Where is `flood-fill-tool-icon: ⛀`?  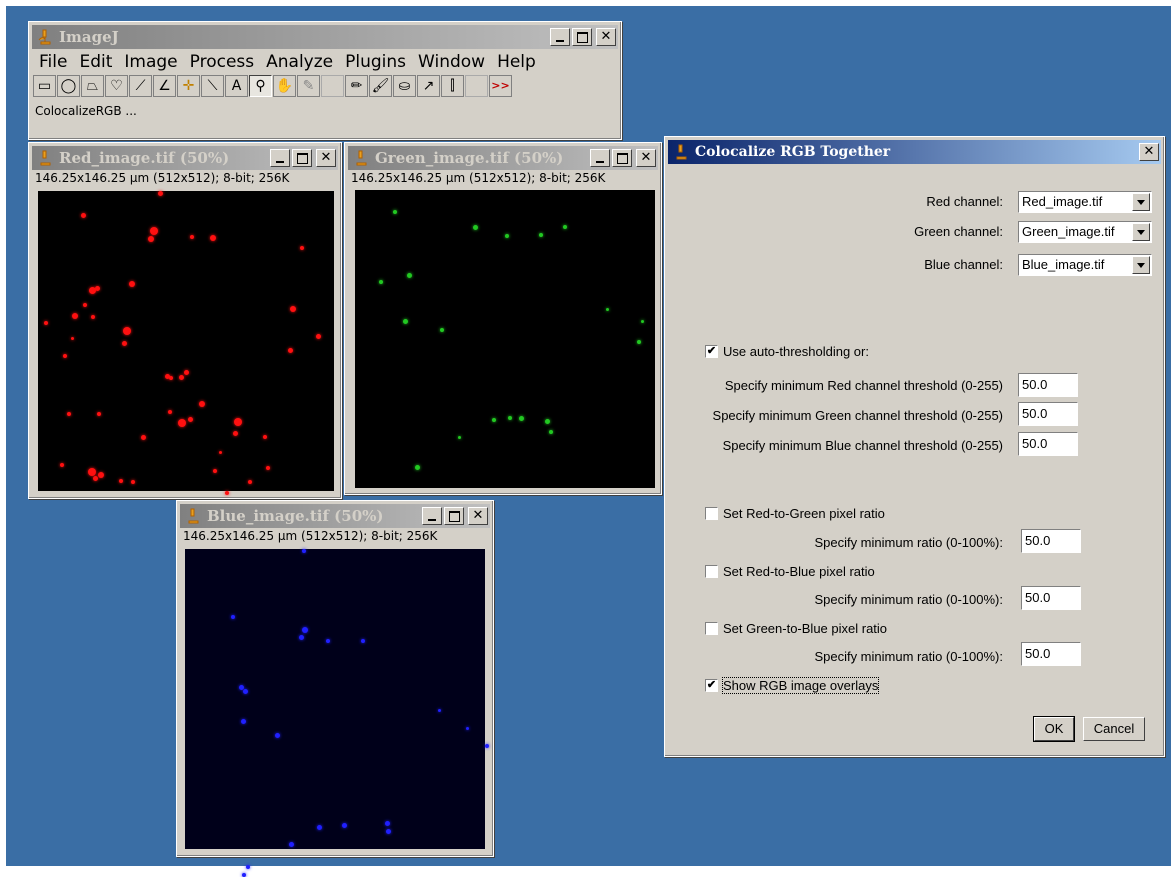 flood-fill-tool-icon: ⛀ is located at coordinates (404, 86).